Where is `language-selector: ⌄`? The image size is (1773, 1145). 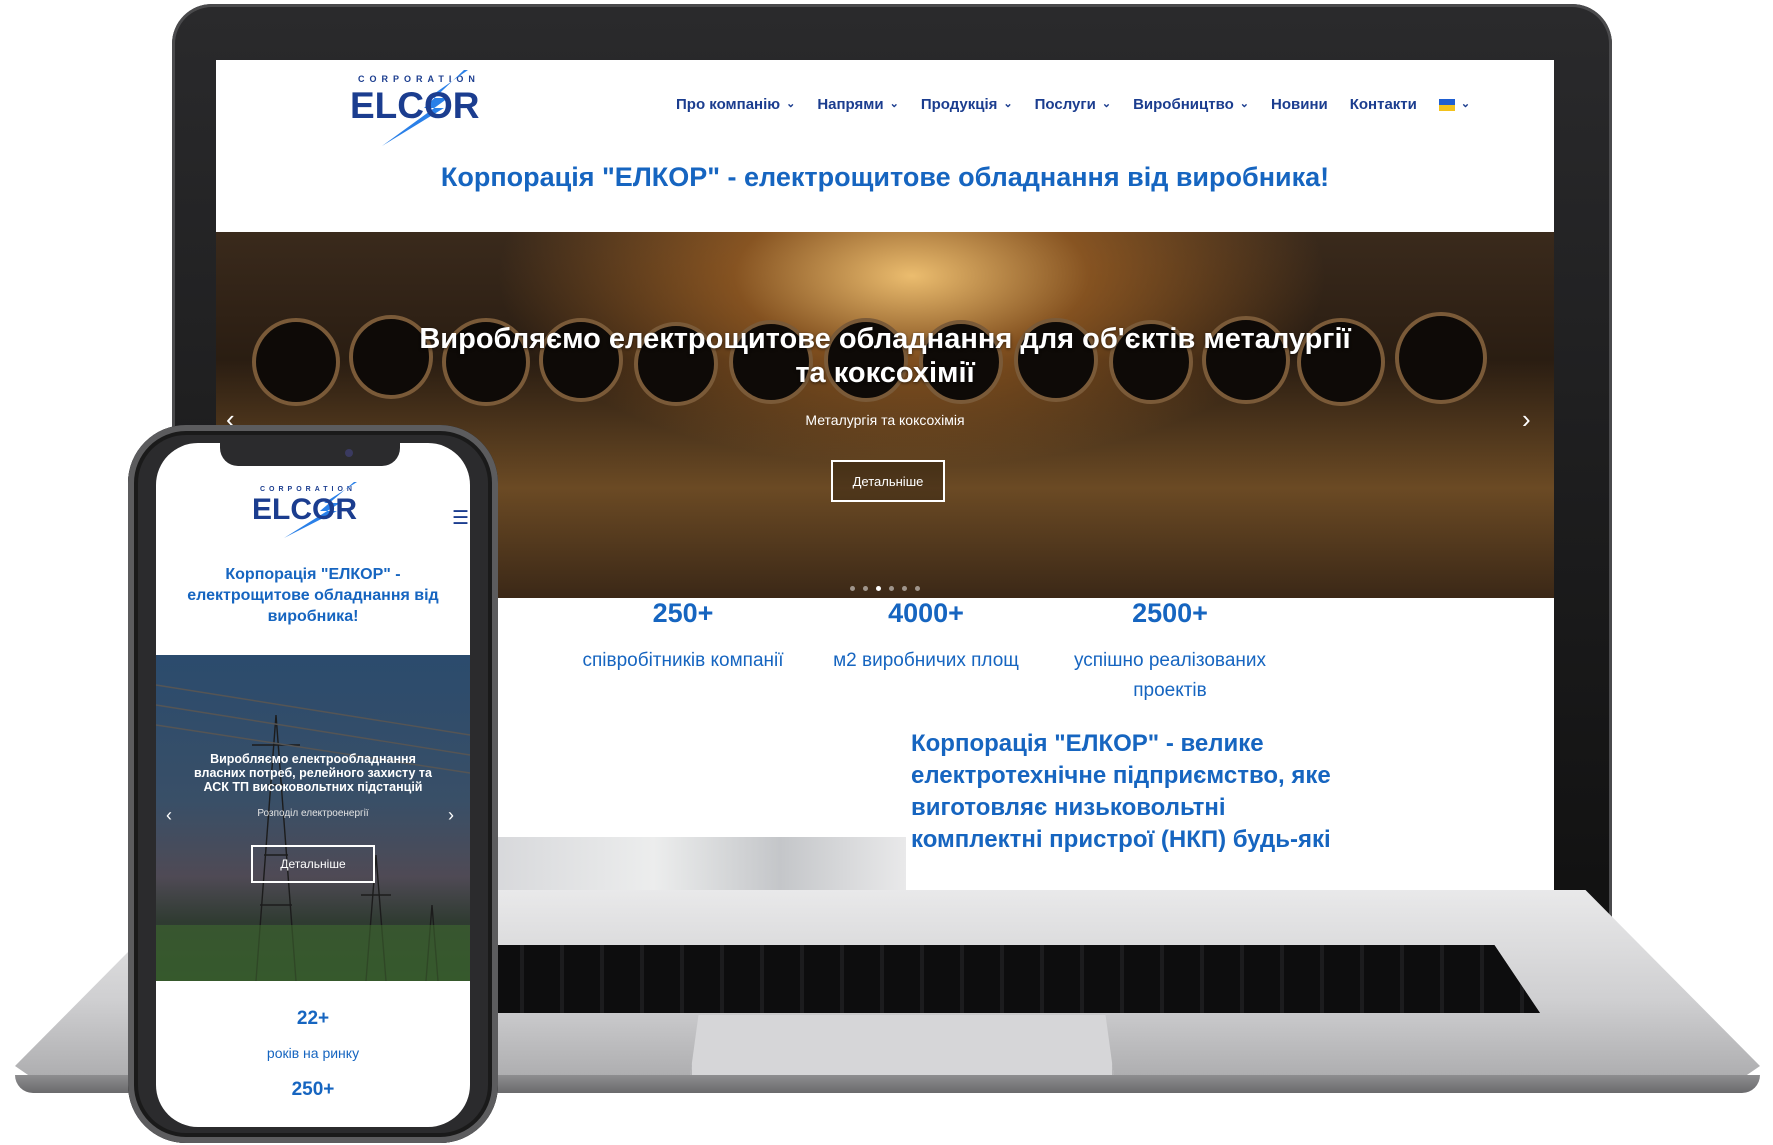 language-selector: ⌄ is located at coordinates (1454, 104).